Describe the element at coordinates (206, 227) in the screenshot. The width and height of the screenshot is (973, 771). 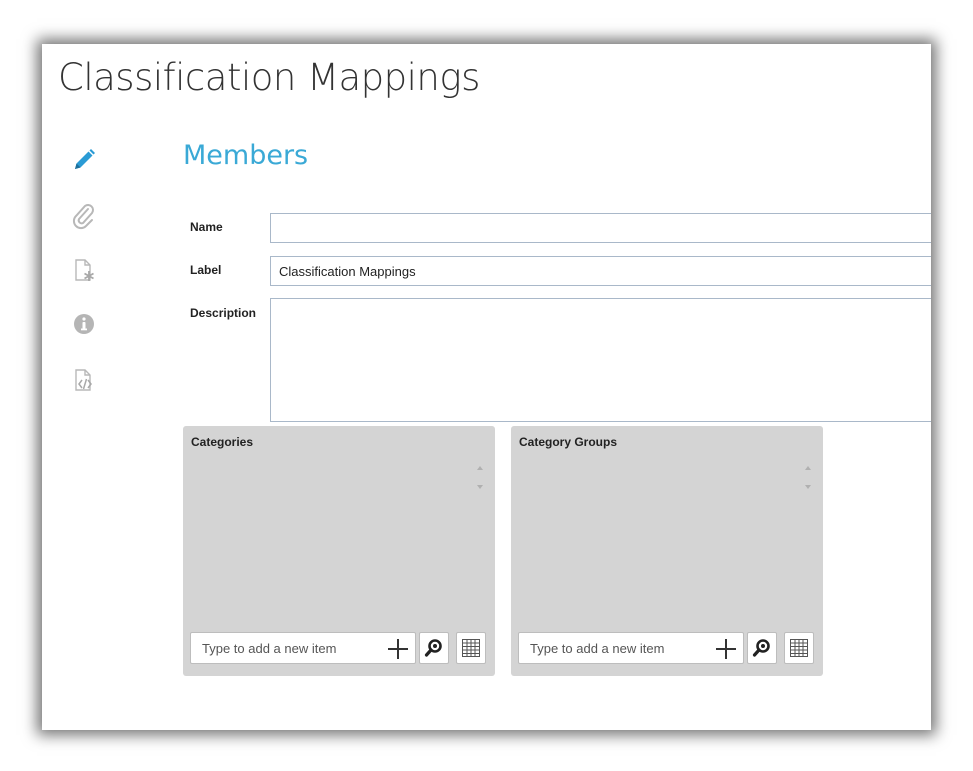
I see `name-label: Name` at that location.